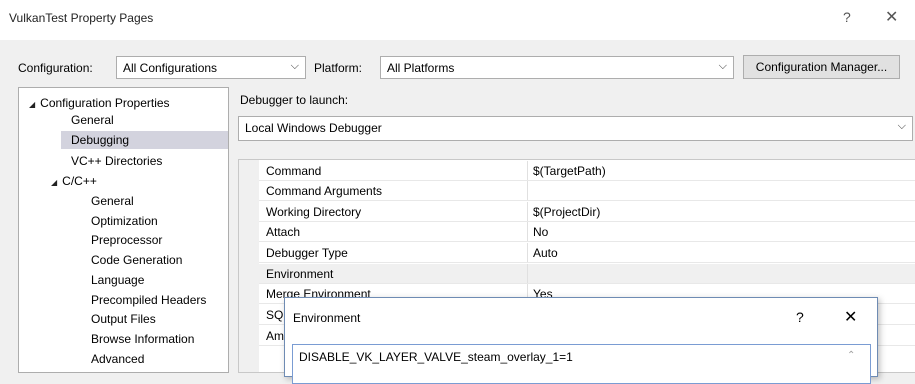 The width and height of the screenshot is (915, 384). I want to click on tree-item-configuration-properties: ◢ Configuration Properties, so click(128, 103).